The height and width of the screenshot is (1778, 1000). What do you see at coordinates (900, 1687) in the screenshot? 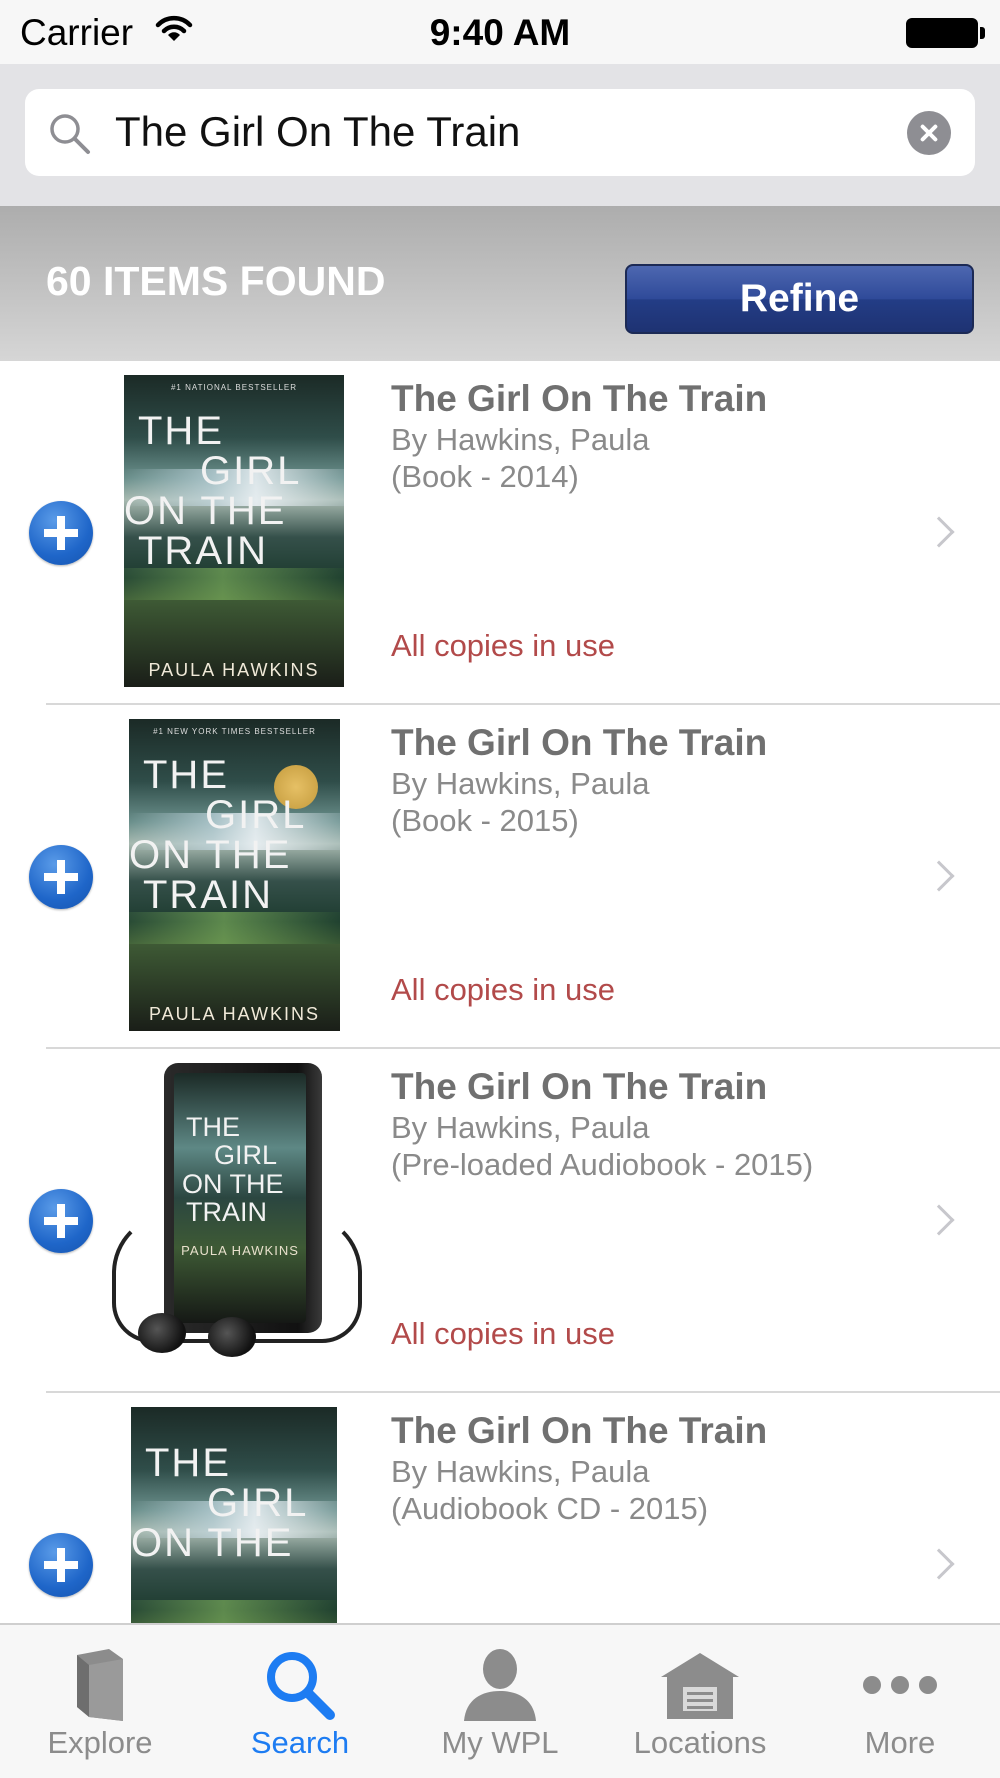
I see `more-icon` at bounding box center [900, 1687].